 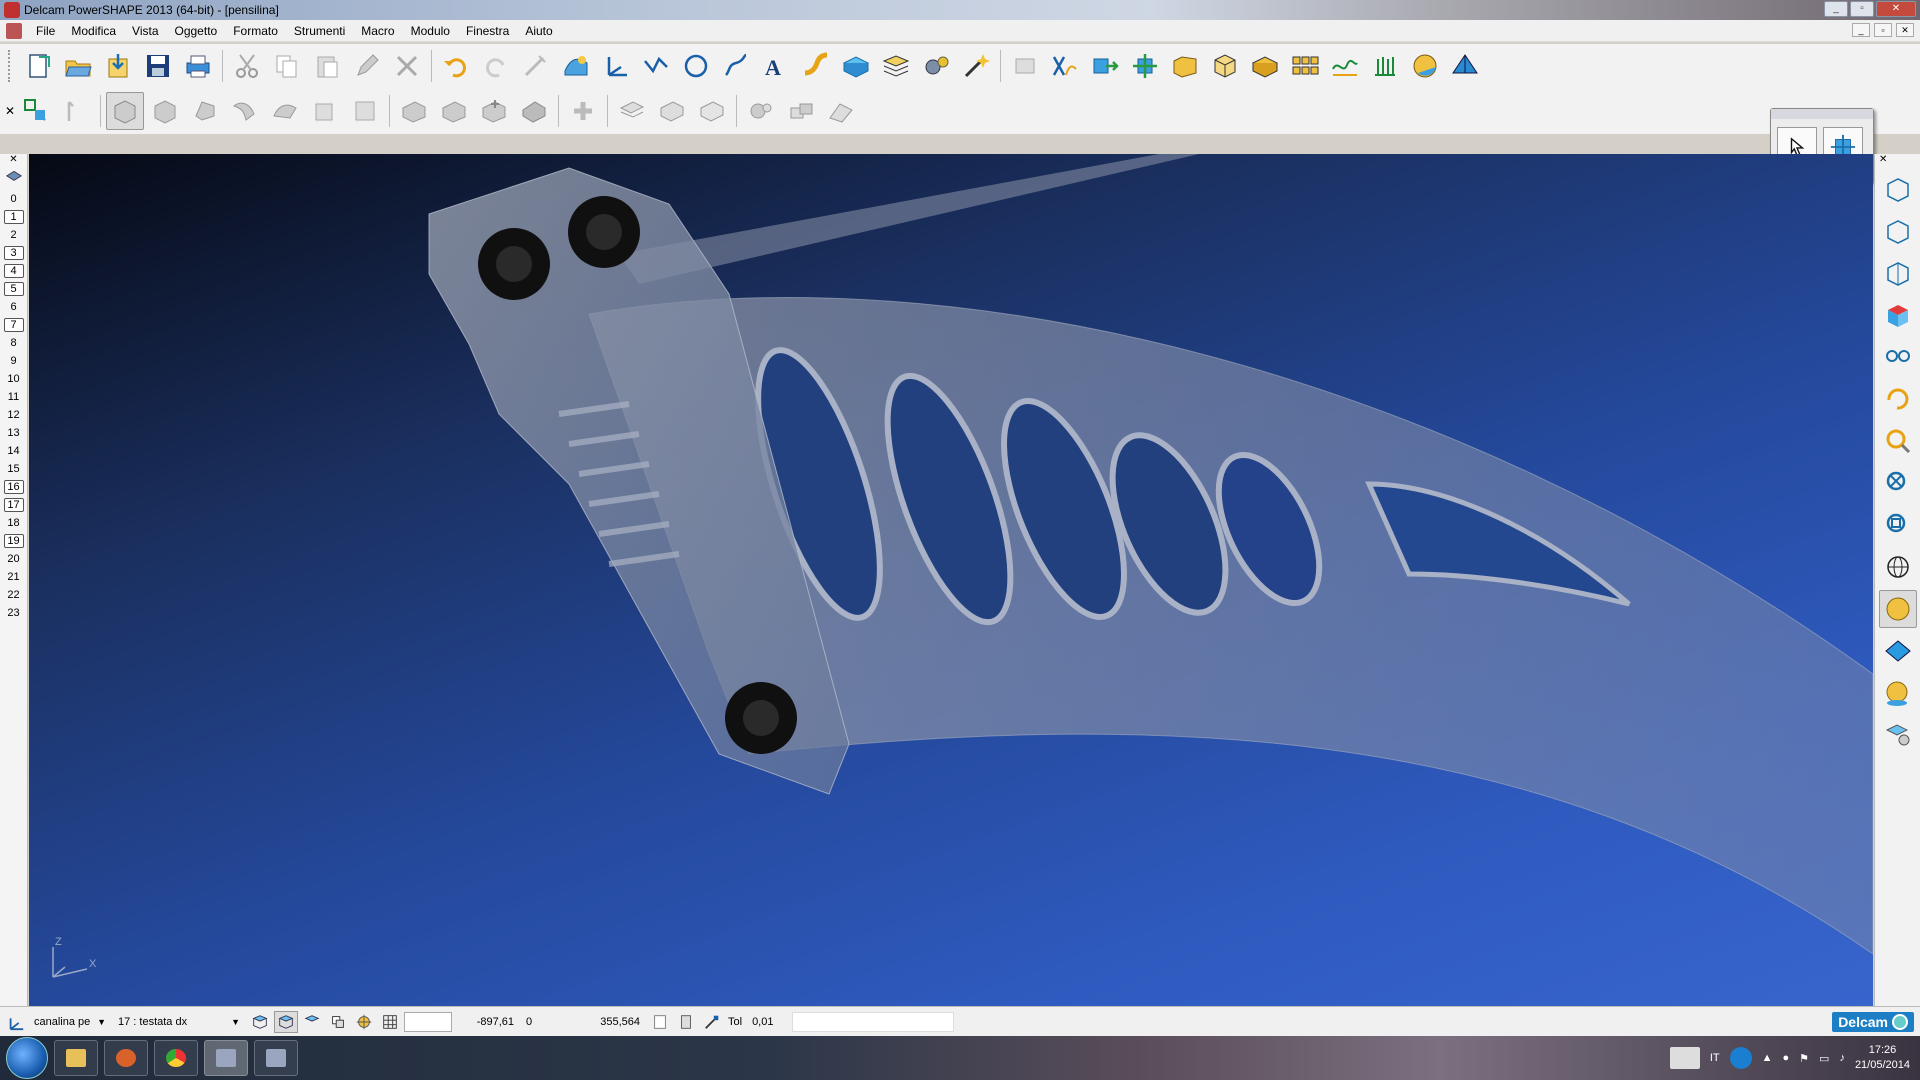 I want to click on sphere-icon, so click(x=1425, y=66).